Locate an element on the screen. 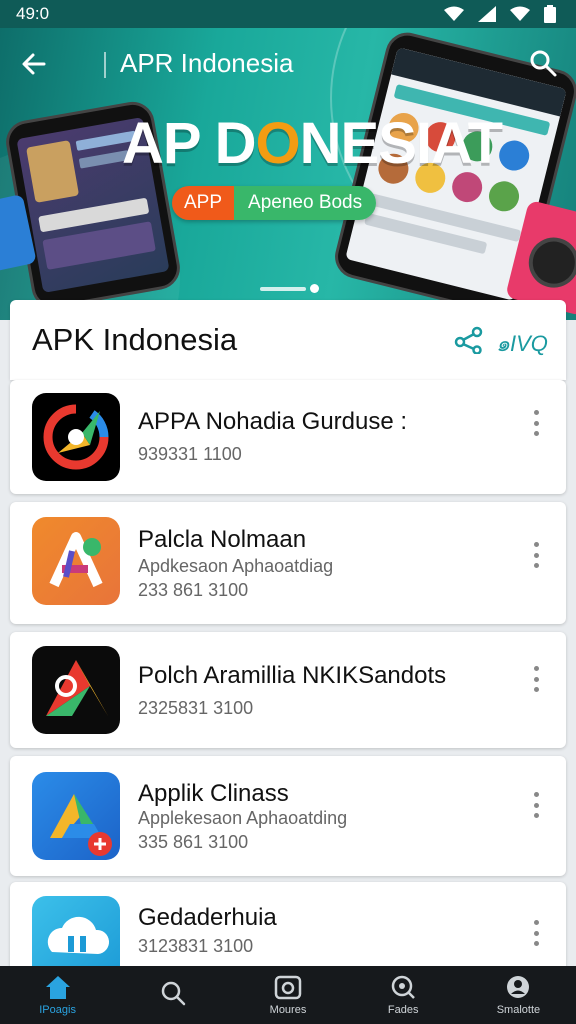 Image resolution: width=576 pixels, height=1024 pixels. back-arrow-icon is located at coordinates (34, 64).